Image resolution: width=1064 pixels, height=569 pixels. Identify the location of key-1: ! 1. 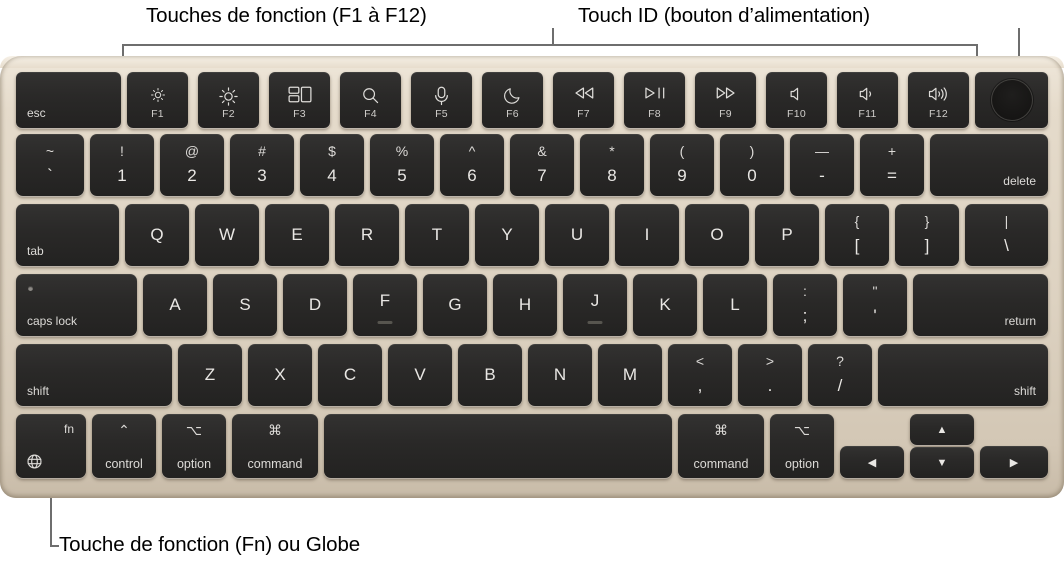
(122, 165).